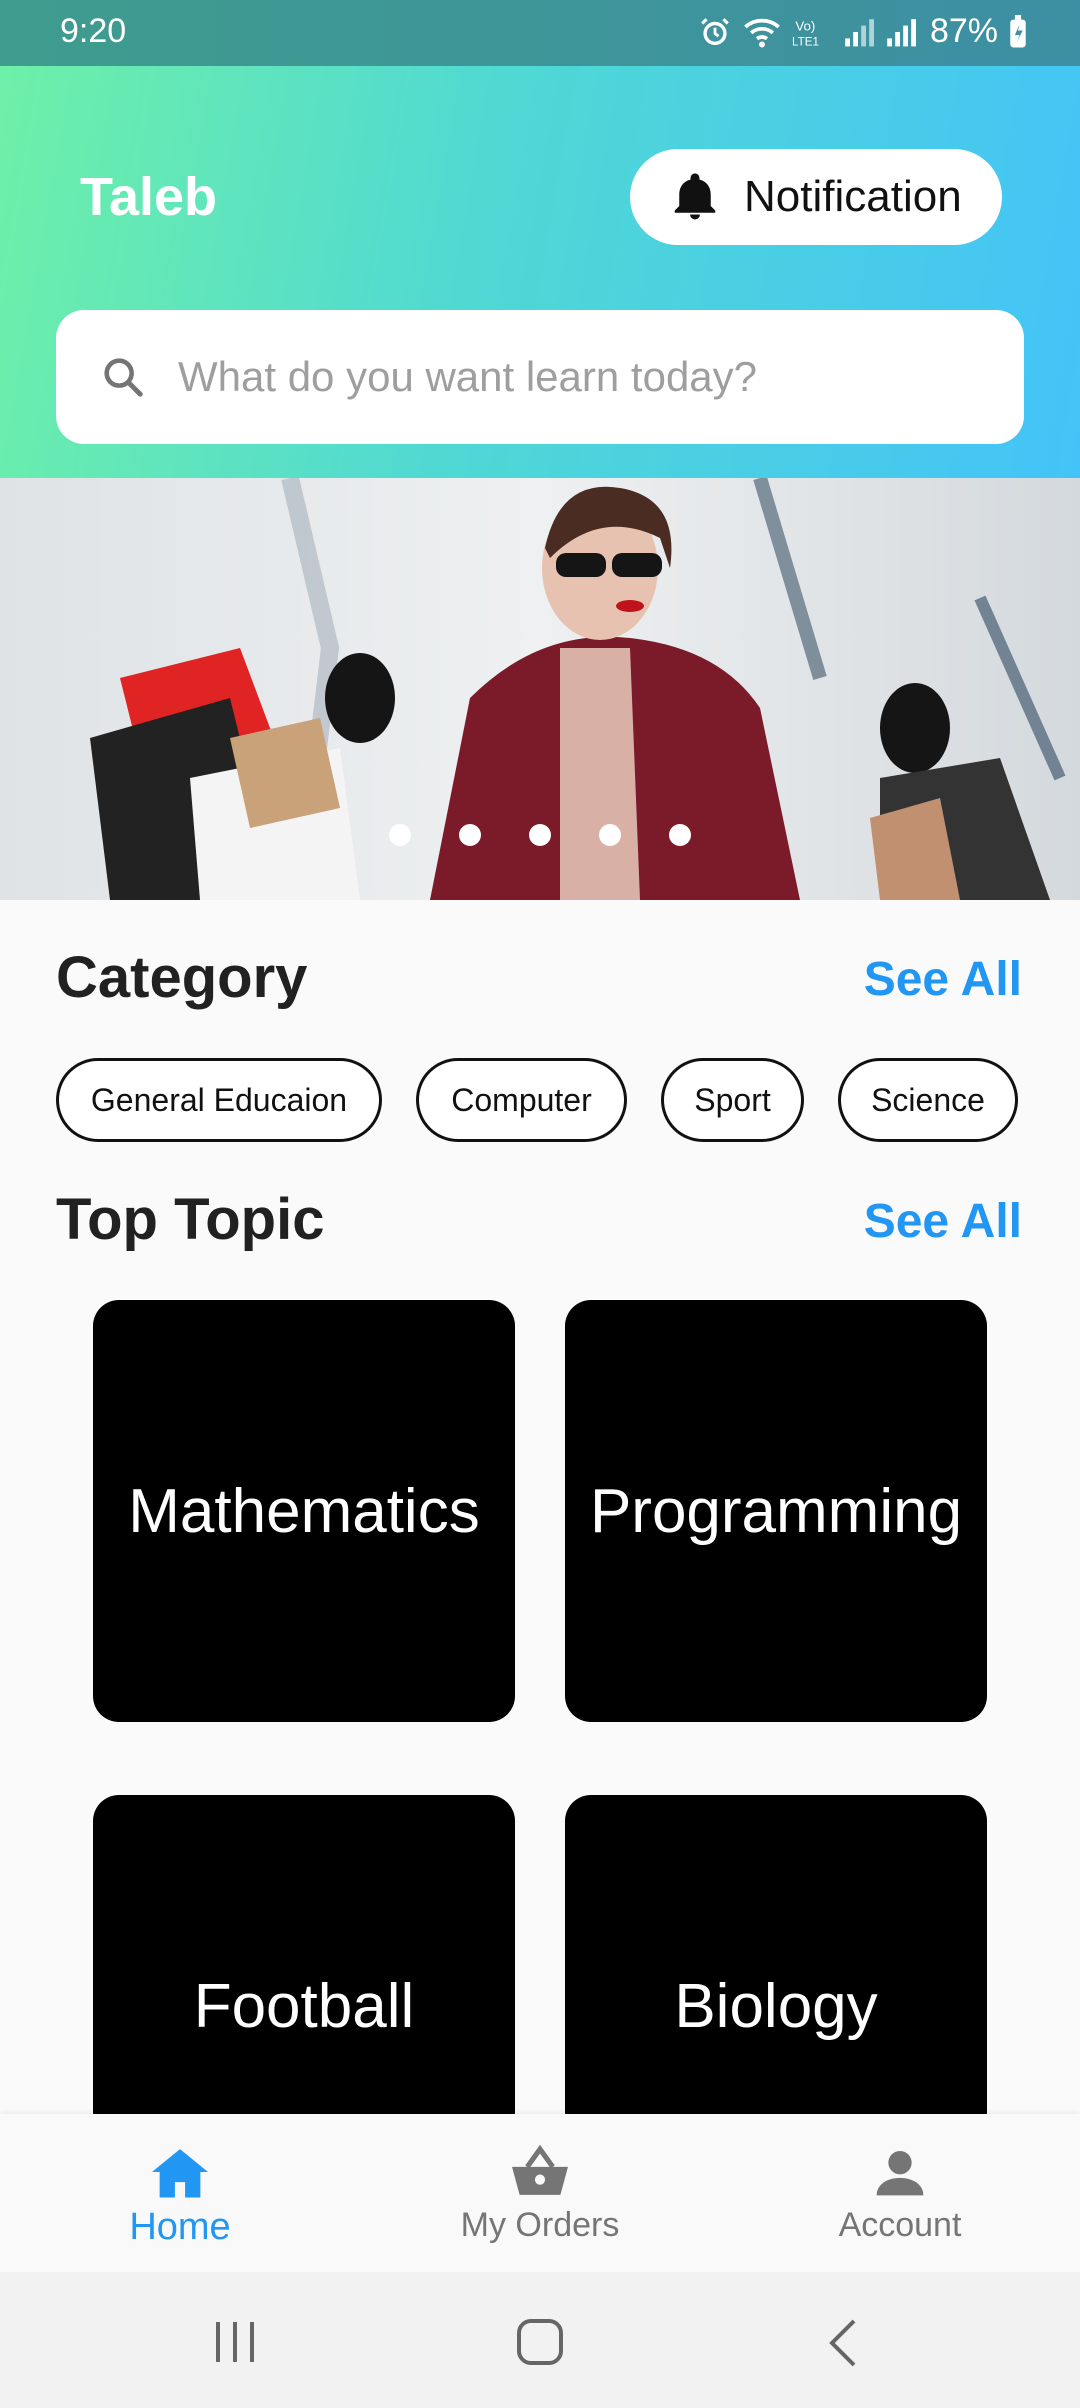  What do you see at coordinates (578, 377) in the screenshot?
I see `search-input` at bounding box center [578, 377].